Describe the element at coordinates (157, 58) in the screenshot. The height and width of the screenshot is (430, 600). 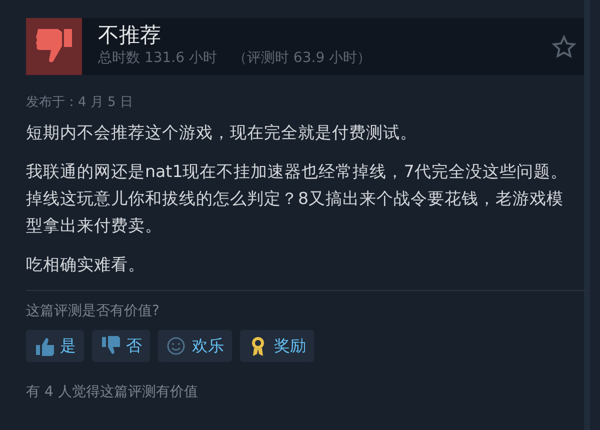
I see `hours-played: 总时数 131.6 小时` at that location.